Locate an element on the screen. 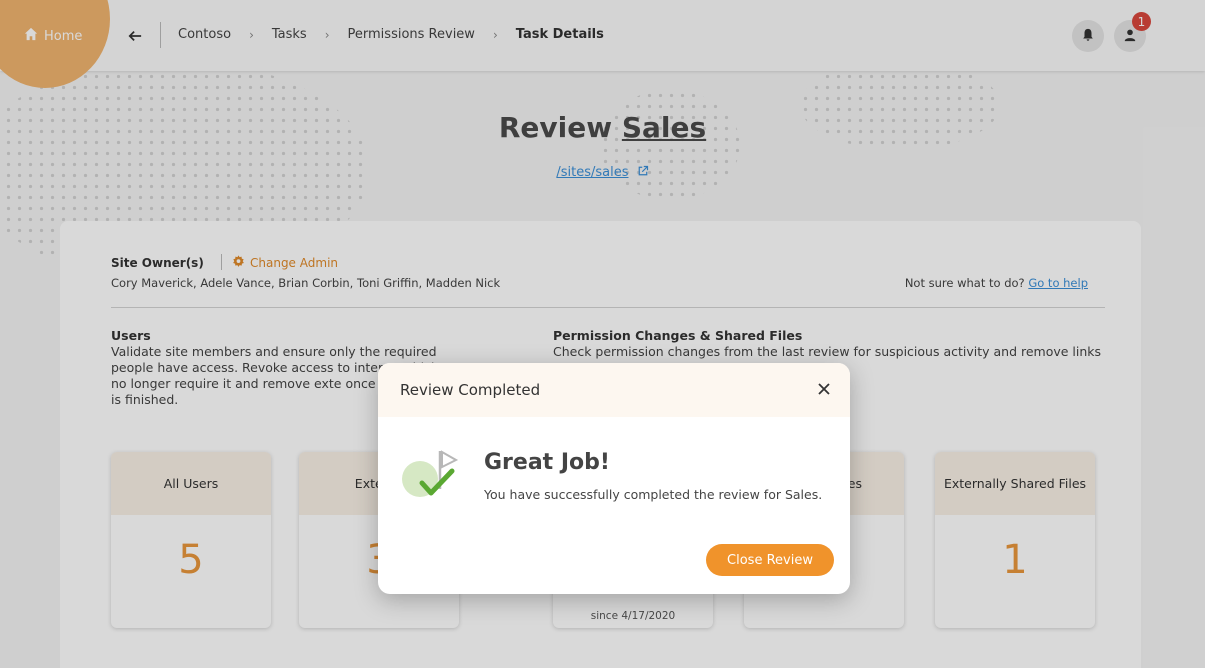  close-button is located at coordinates (827, 389).